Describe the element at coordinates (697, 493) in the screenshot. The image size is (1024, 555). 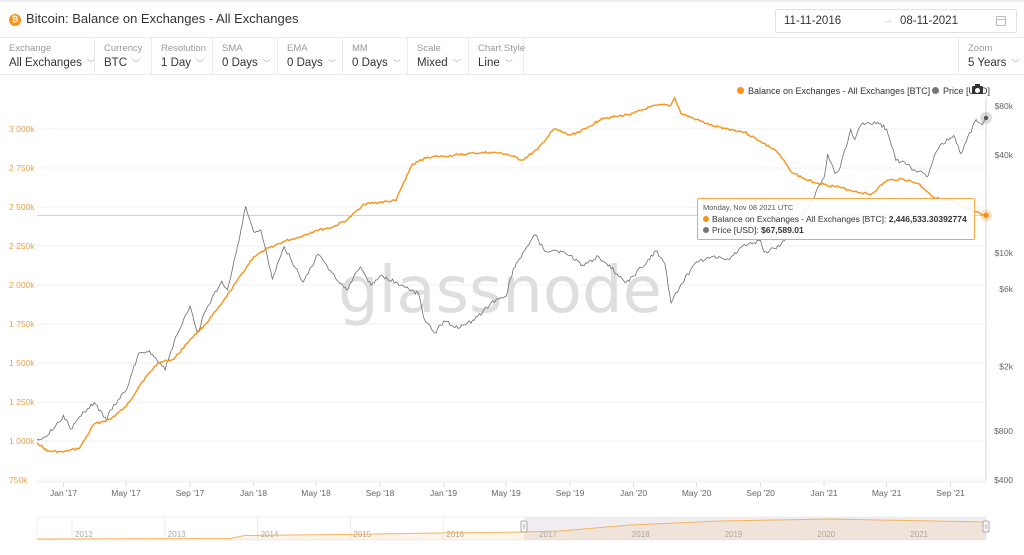
I see `x-axis-tick-label: May '20` at that location.